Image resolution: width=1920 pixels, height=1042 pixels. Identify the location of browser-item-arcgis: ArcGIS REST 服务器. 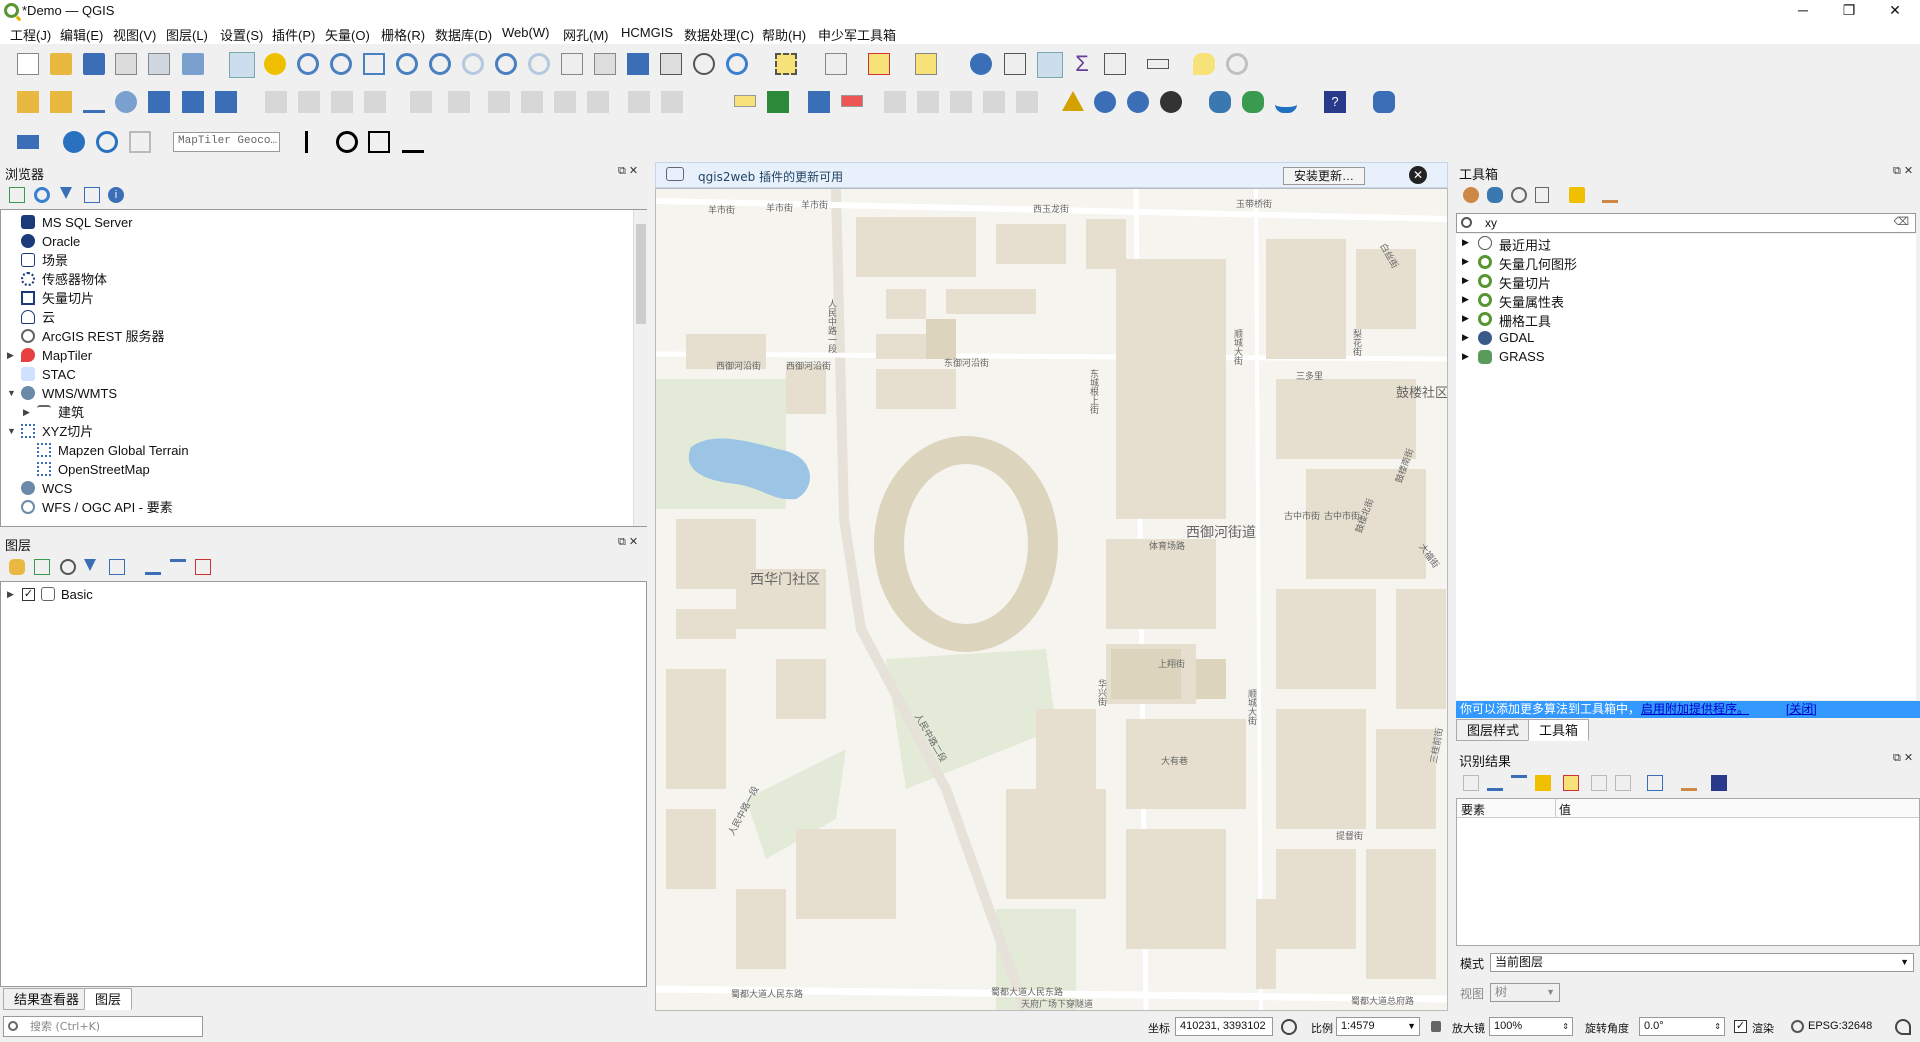
(316, 336).